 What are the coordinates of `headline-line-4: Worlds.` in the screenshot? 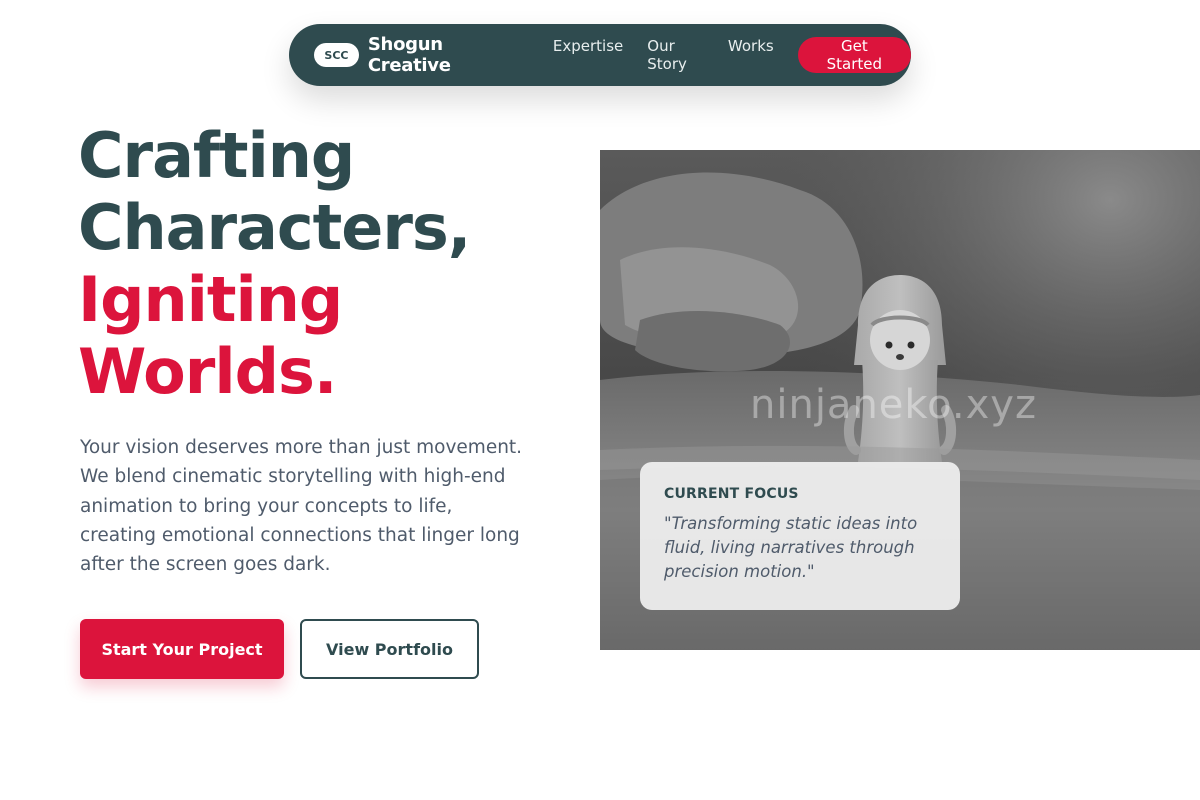 It's located at (207, 371).